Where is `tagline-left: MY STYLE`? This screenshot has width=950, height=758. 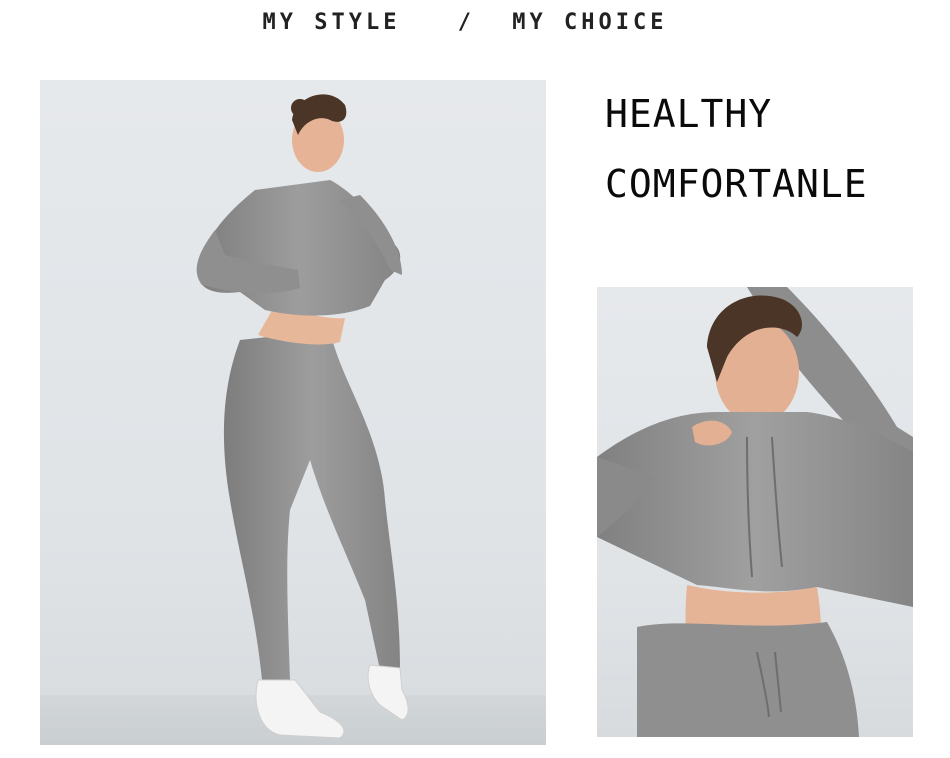
tagline-left: MY STYLE is located at coordinates (331, 22).